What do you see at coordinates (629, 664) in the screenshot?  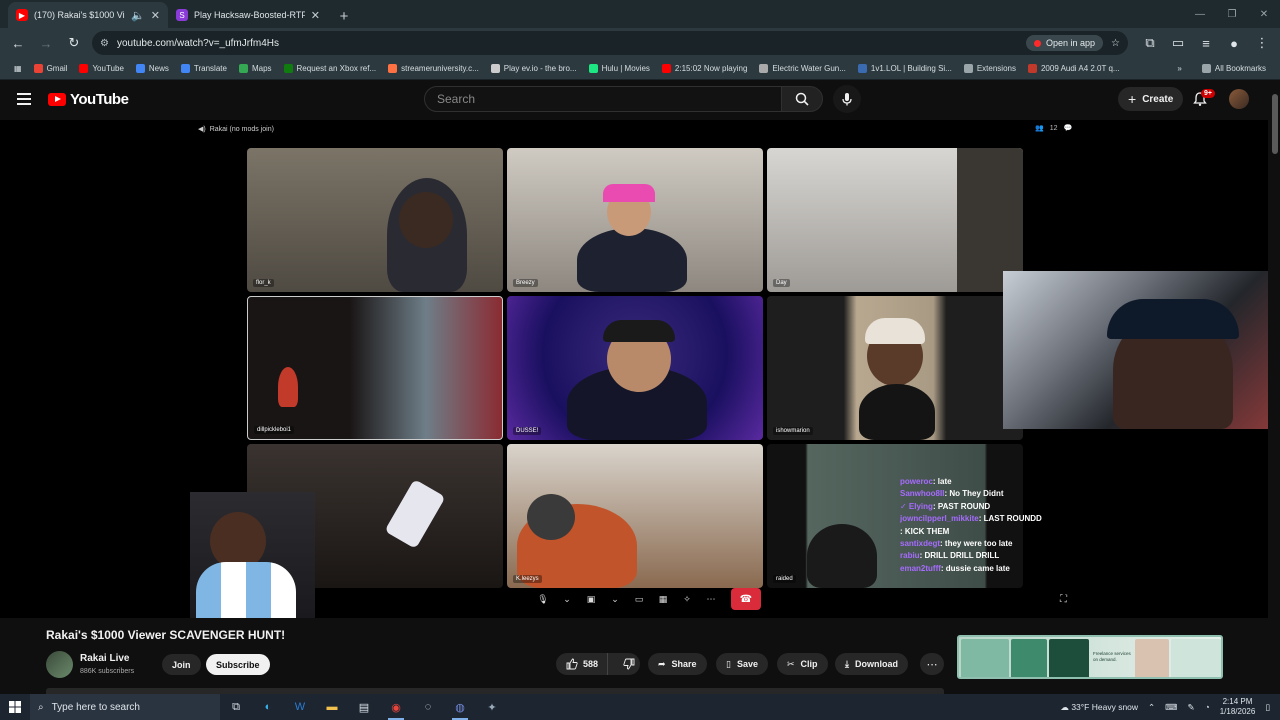 I see `dislike-button` at bounding box center [629, 664].